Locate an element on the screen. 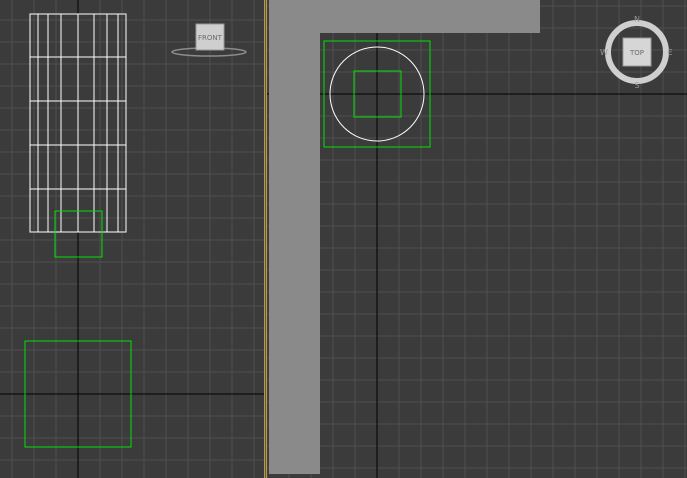 This screenshot has width=687, height=478. top-cube-label: TOP is located at coordinates (636, 53).